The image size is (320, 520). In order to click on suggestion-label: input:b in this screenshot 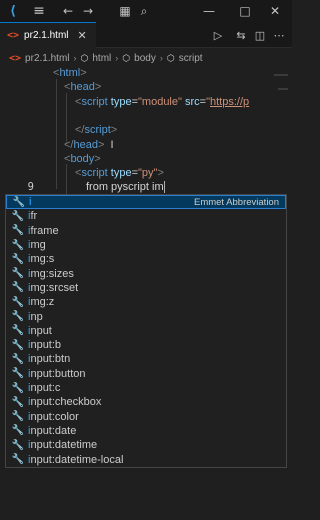, I will do `click(45, 345)`.